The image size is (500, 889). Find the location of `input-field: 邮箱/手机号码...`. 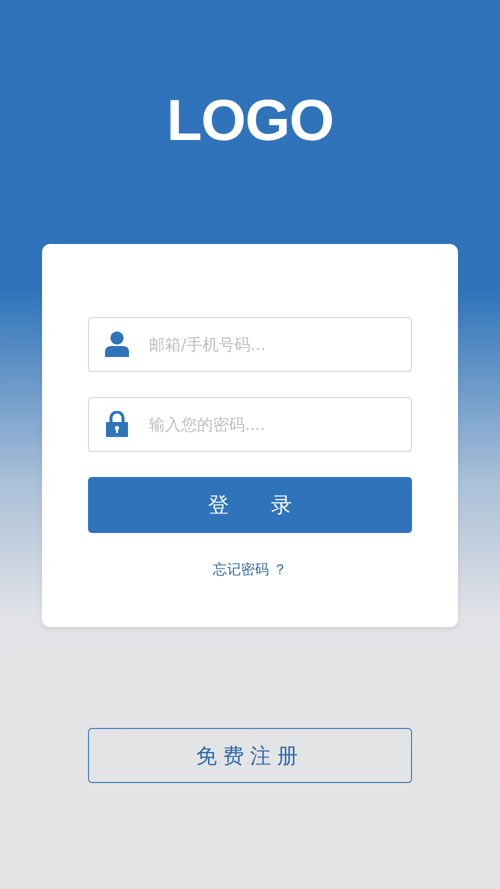

input-field: 邮箱/手机号码... is located at coordinates (250, 344).